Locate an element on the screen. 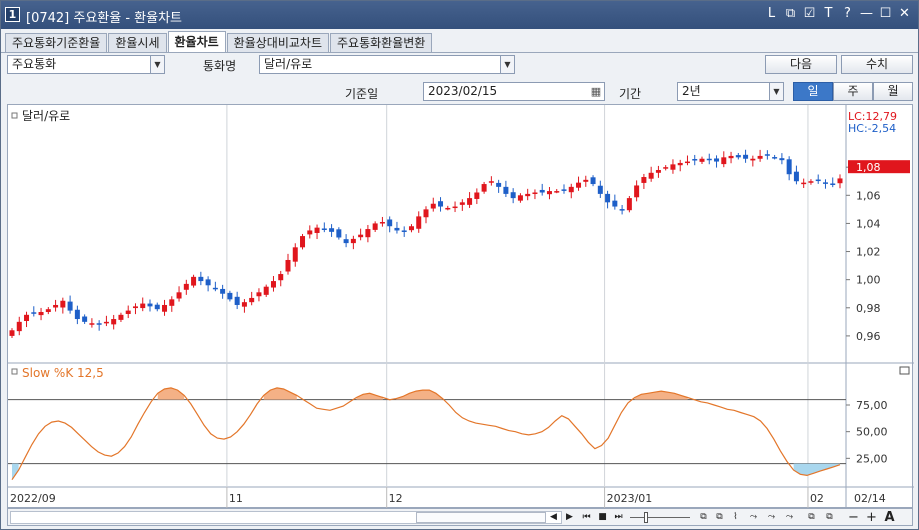 The height and width of the screenshot is (530, 919). tab-exchange-quotes: 환율시세 is located at coordinates (137, 42).